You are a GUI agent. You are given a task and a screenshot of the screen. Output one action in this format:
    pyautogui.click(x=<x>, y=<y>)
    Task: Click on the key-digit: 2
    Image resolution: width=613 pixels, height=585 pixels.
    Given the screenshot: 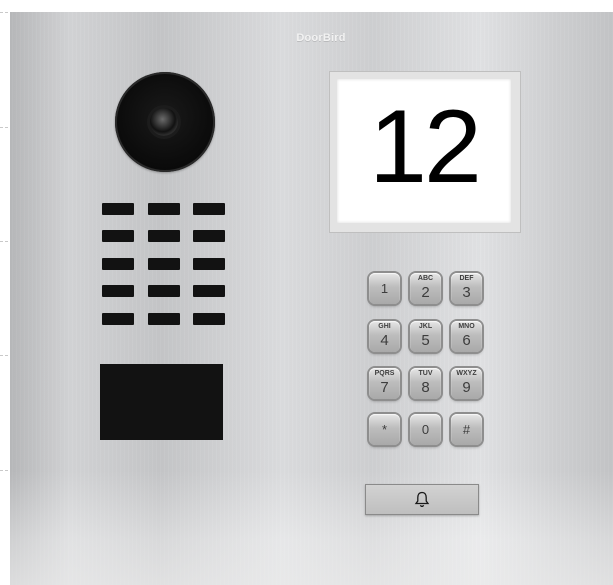 What is the action you would take?
    pyautogui.click(x=425, y=292)
    